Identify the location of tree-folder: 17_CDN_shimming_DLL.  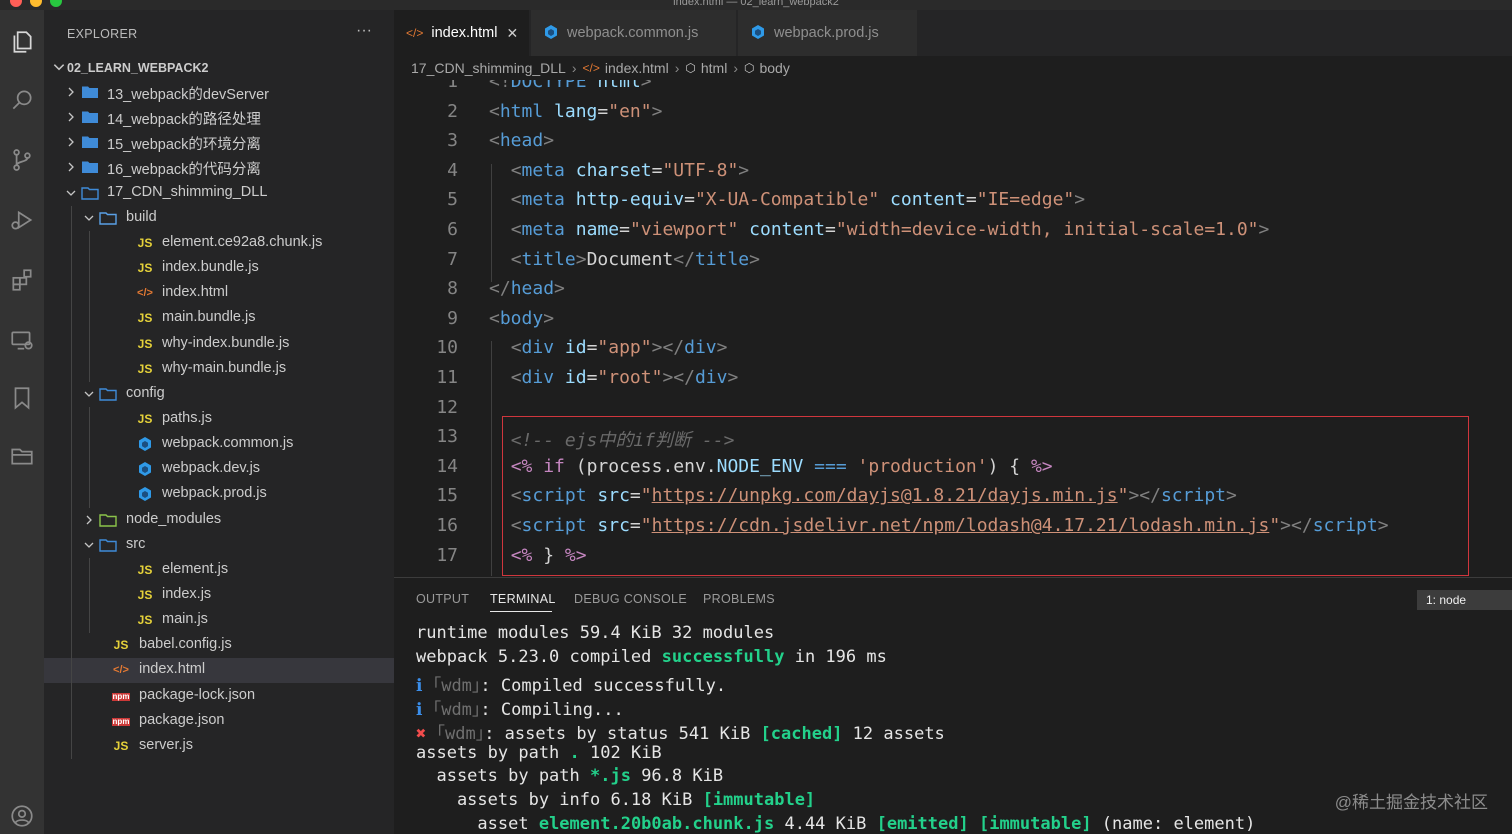
(219, 193).